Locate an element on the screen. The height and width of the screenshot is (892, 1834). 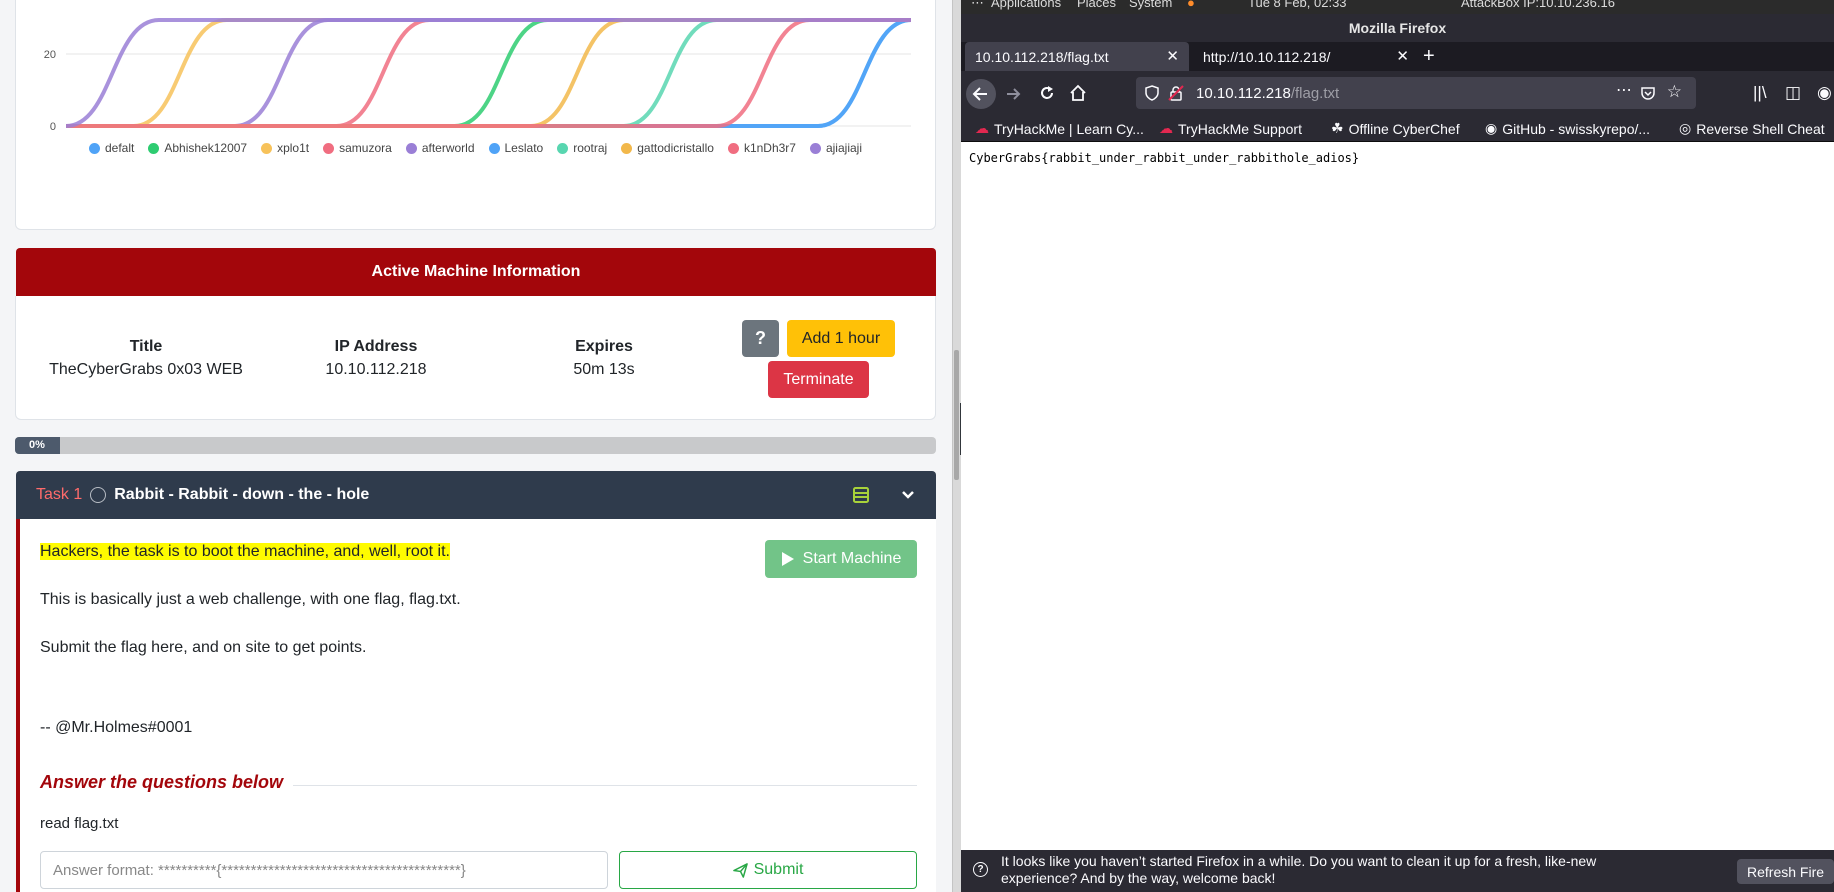
bookmark-label: Offline CyberChef is located at coordinates (1404, 128).